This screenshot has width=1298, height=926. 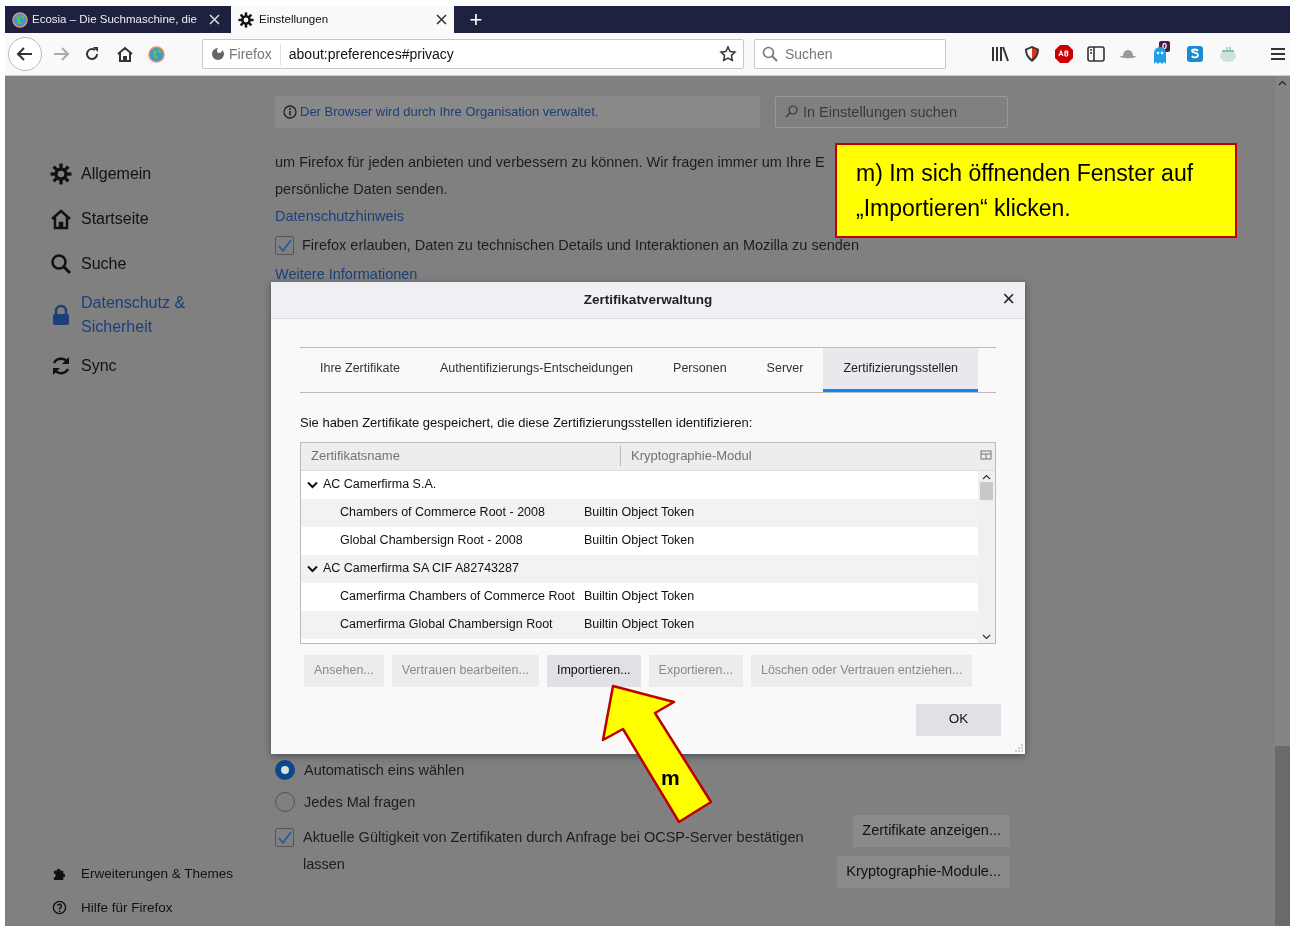 What do you see at coordinates (901, 370) in the screenshot?
I see `dialog-tab: Zertifizierungsstellen` at bounding box center [901, 370].